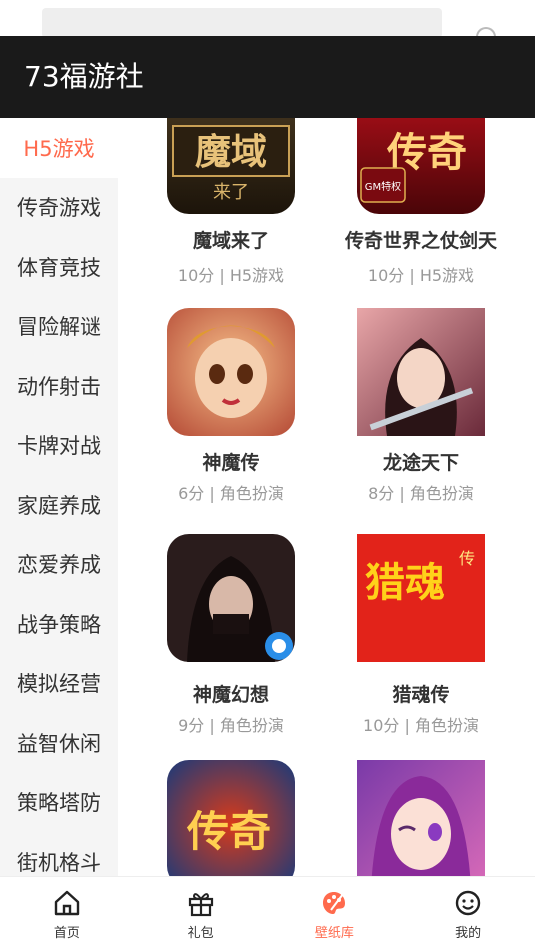  What do you see at coordinates (231, 372) in the screenshot?
I see `game-icon-shenmo` at bounding box center [231, 372].